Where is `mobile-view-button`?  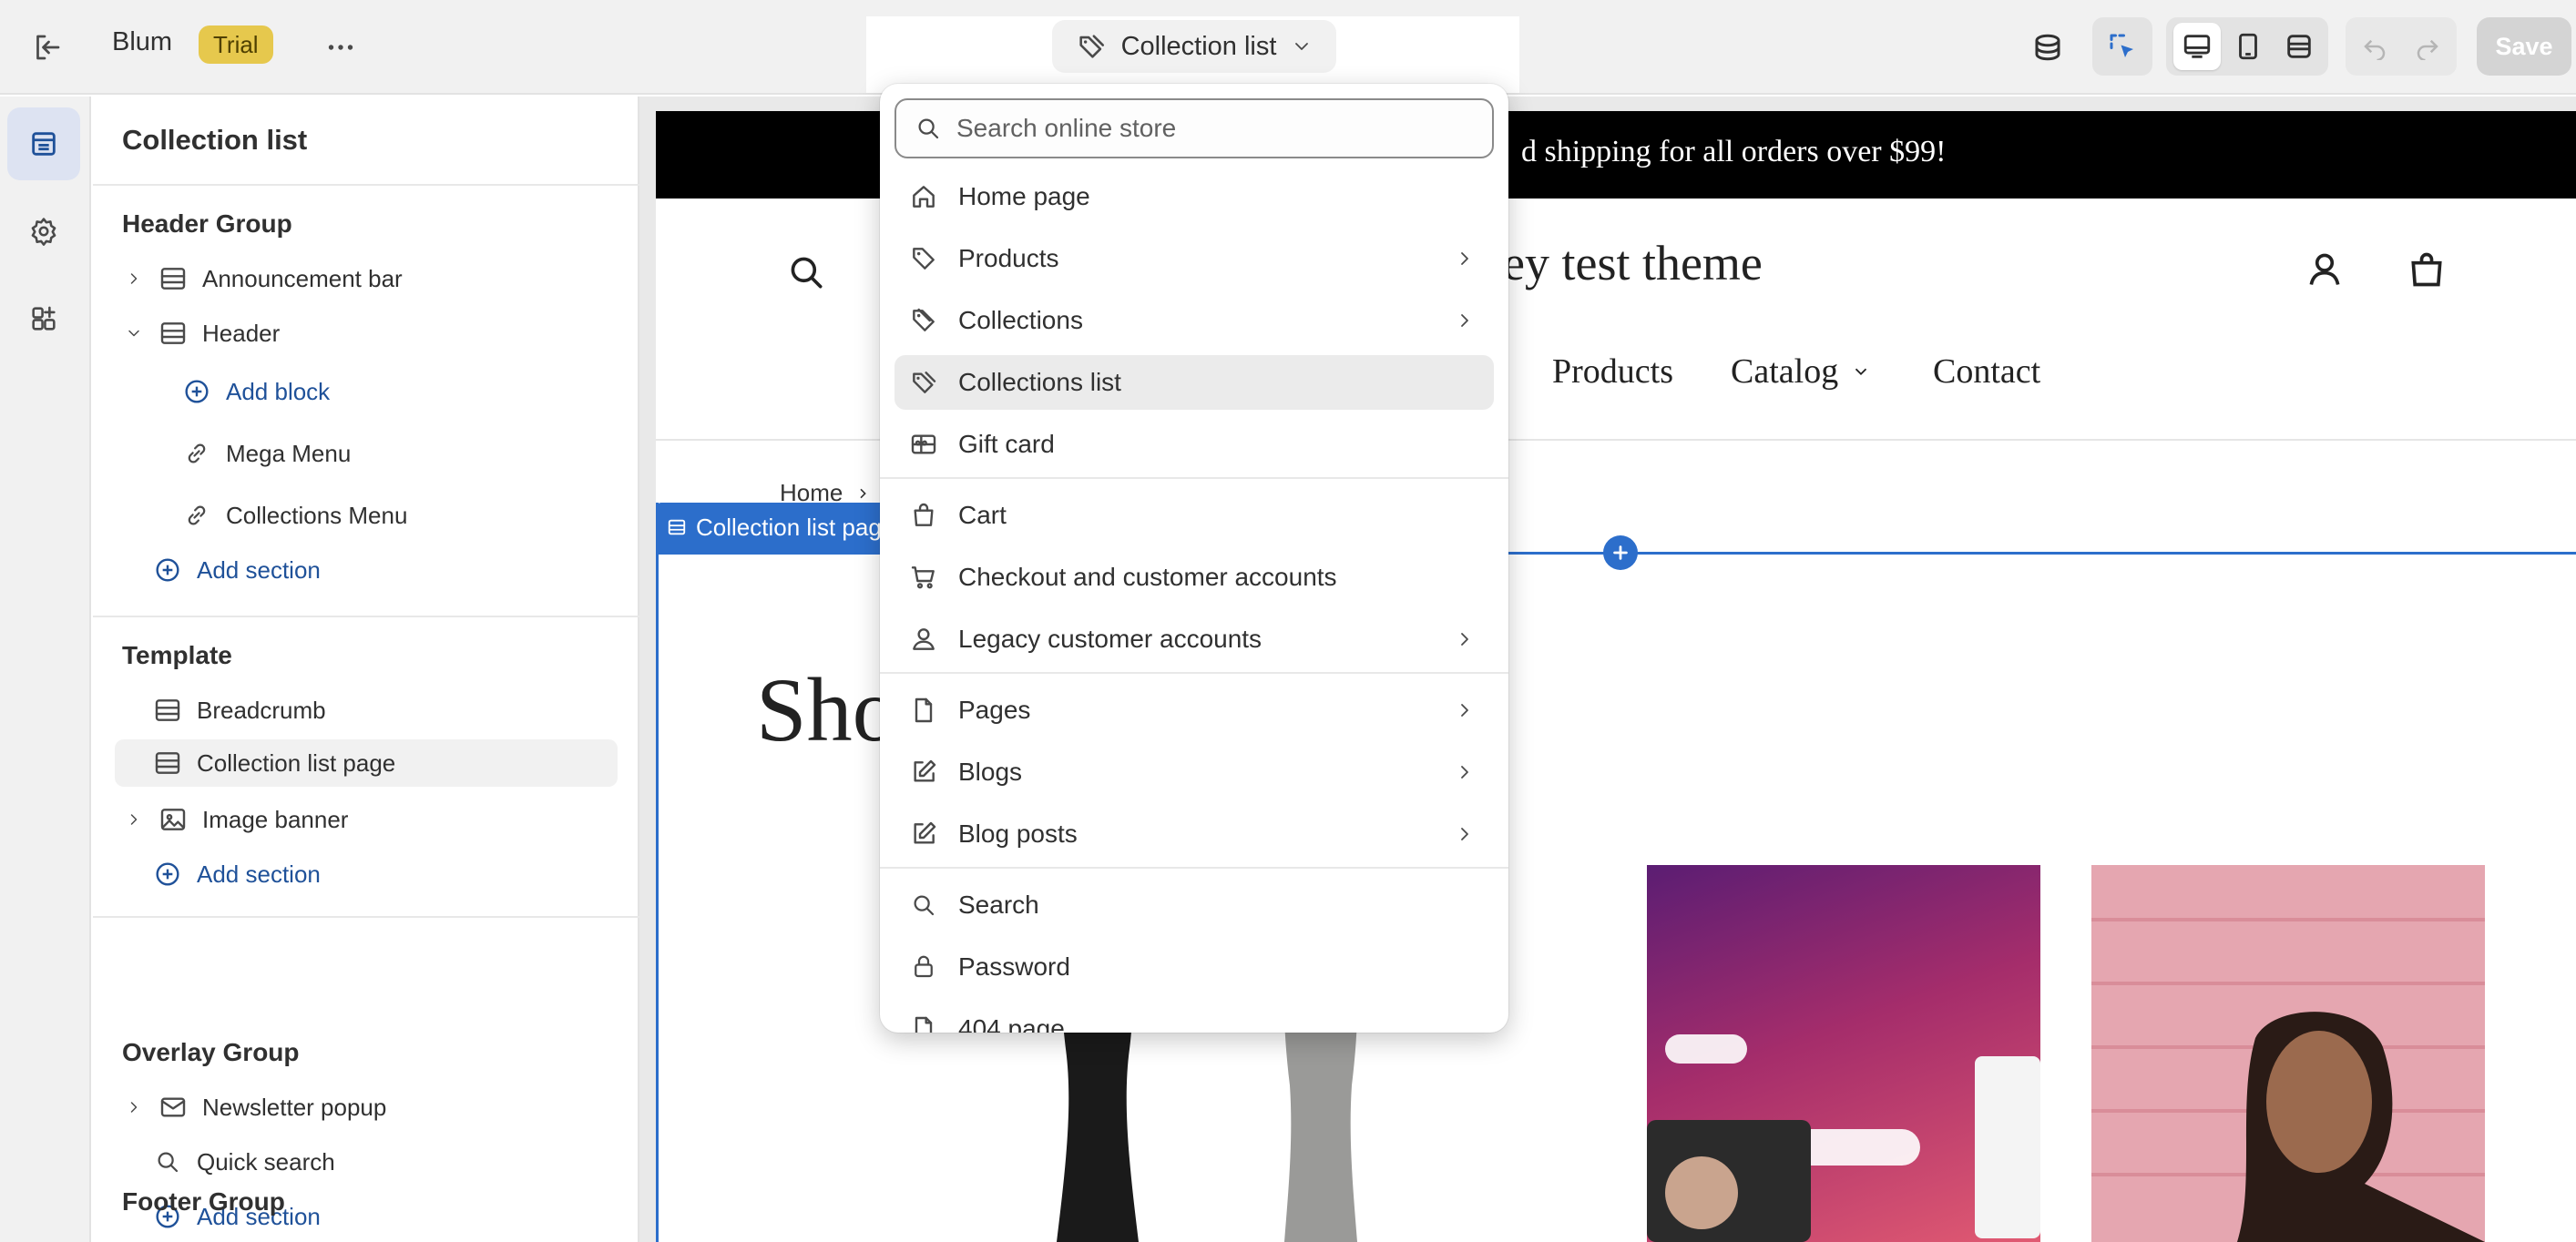
mobile-view-button is located at coordinates (2248, 46).